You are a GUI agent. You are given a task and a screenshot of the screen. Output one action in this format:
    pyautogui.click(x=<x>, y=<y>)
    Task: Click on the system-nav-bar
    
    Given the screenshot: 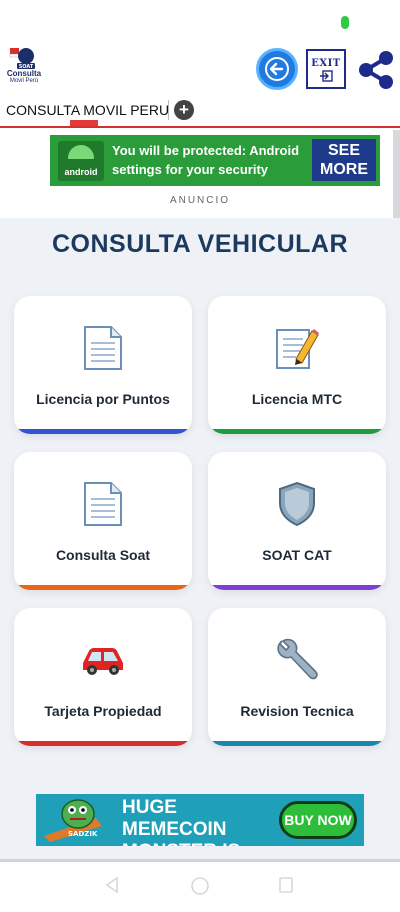 What is the action you would take?
    pyautogui.click(x=200, y=887)
    